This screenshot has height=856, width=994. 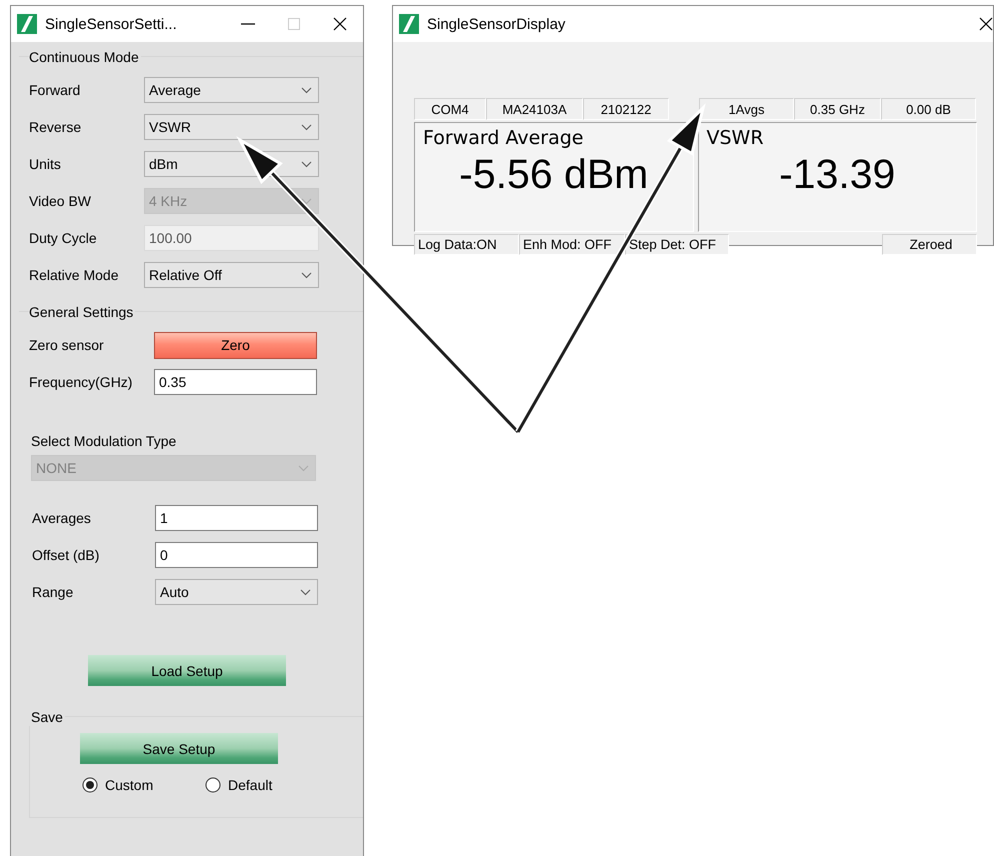 What do you see at coordinates (746, 109) in the screenshot?
I see `info-cell: 1Avgs` at bounding box center [746, 109].